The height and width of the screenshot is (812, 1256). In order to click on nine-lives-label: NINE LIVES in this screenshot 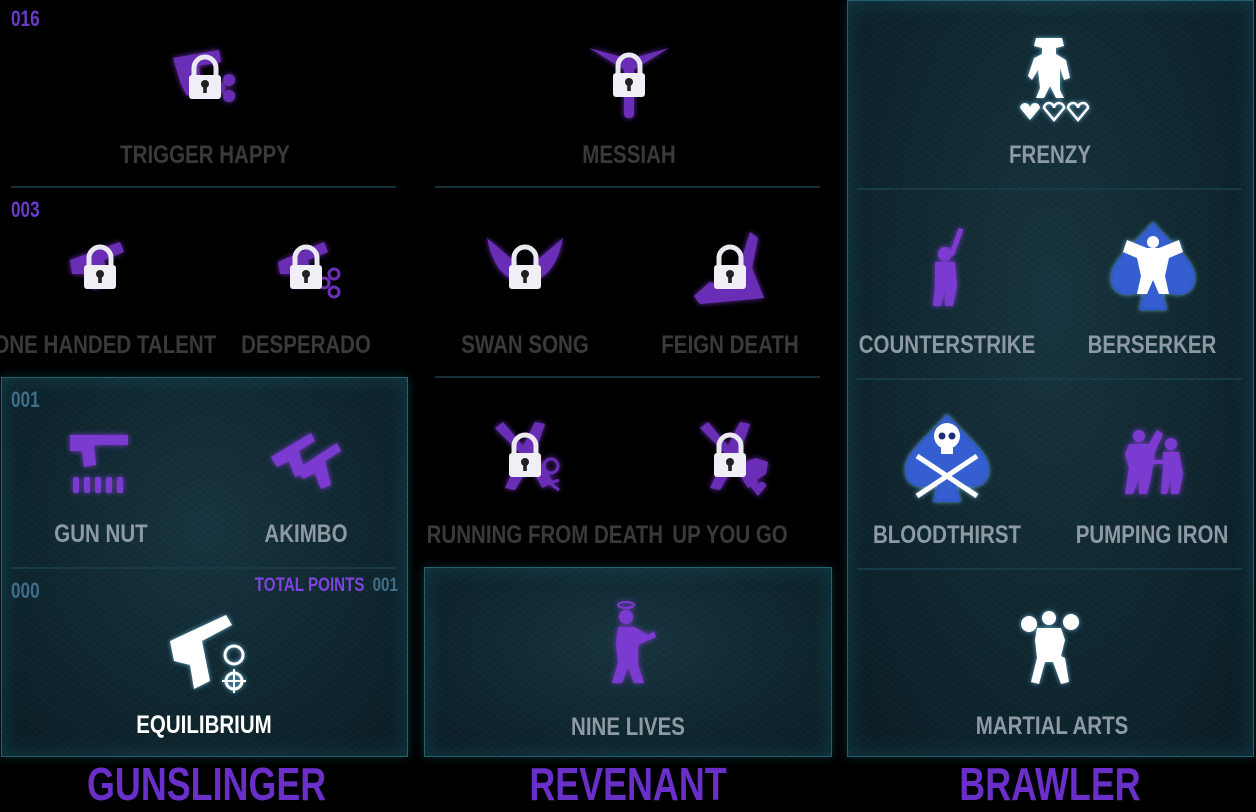, I will do `click(628, 727)`.